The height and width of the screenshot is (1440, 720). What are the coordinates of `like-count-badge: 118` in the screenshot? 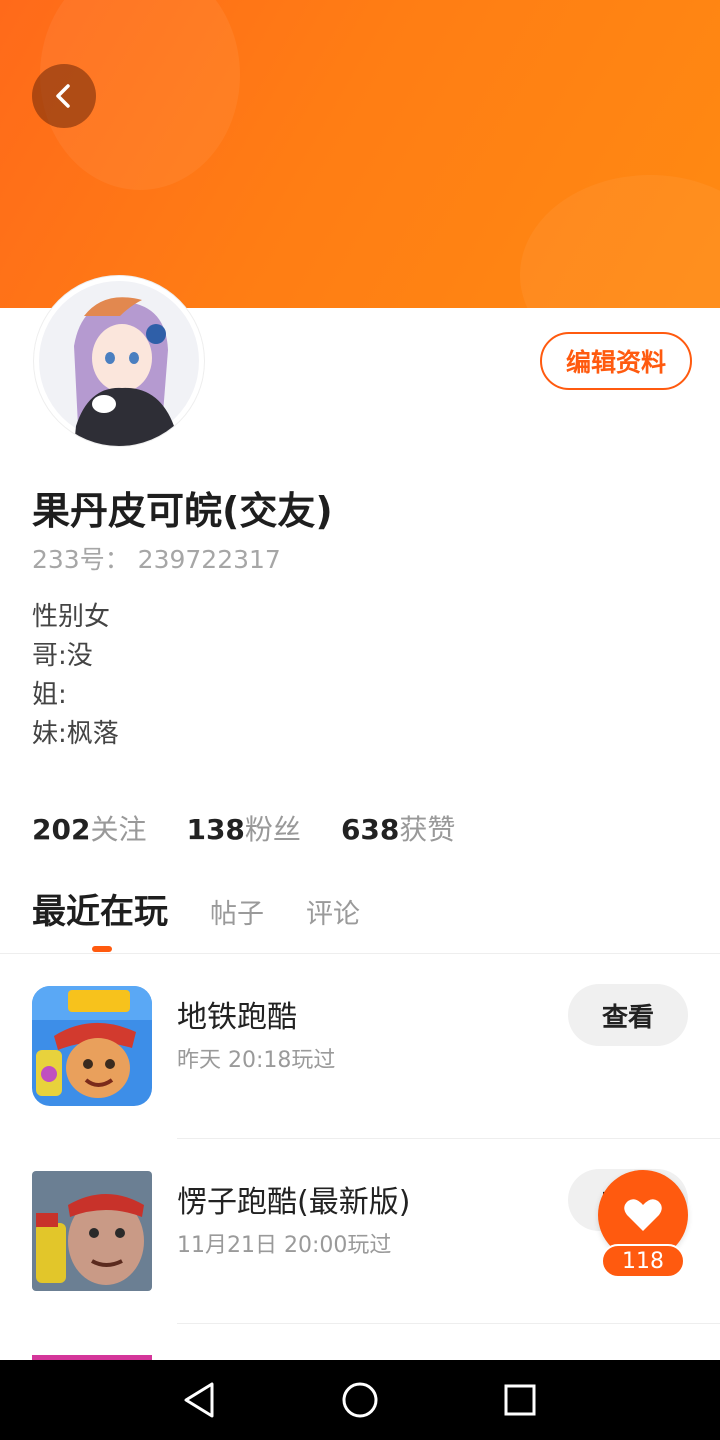 It's located at (643, 1261).